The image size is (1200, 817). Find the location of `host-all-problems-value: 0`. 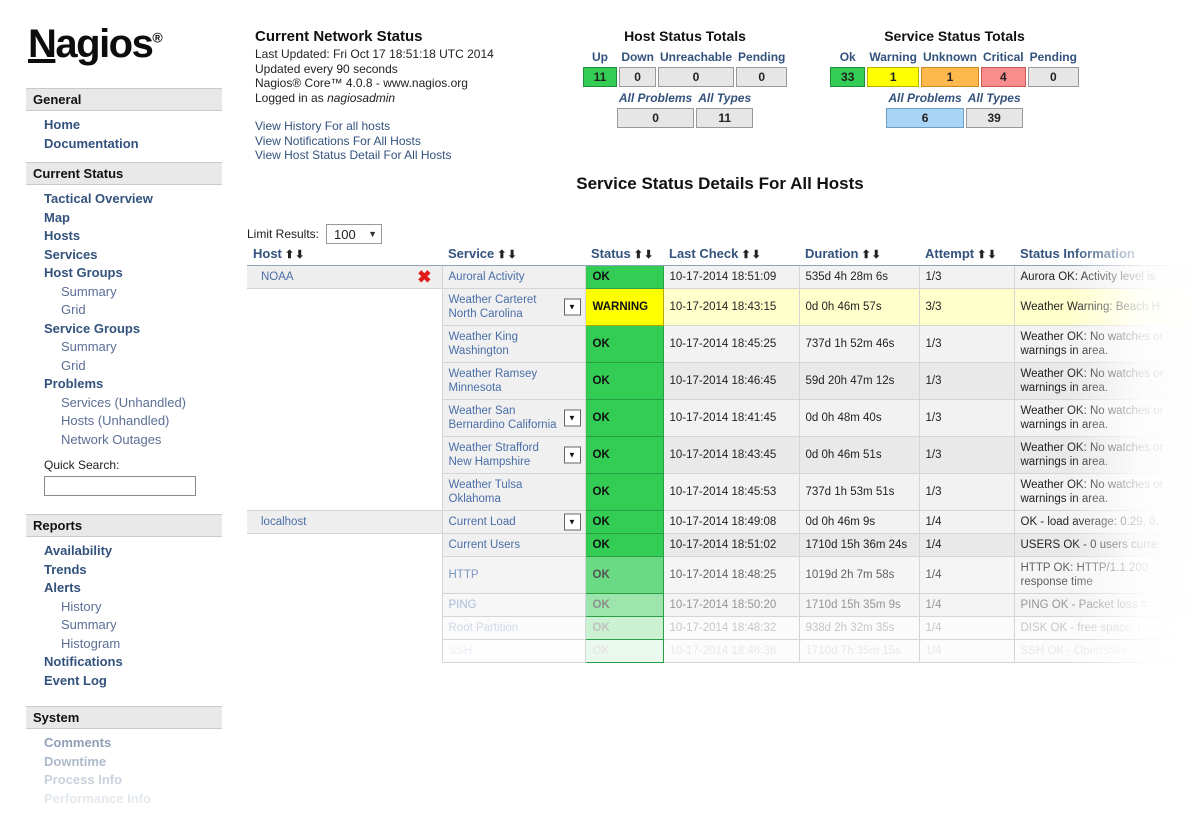

host-all-problems-value: 0 is located at coordinates (655, 118).